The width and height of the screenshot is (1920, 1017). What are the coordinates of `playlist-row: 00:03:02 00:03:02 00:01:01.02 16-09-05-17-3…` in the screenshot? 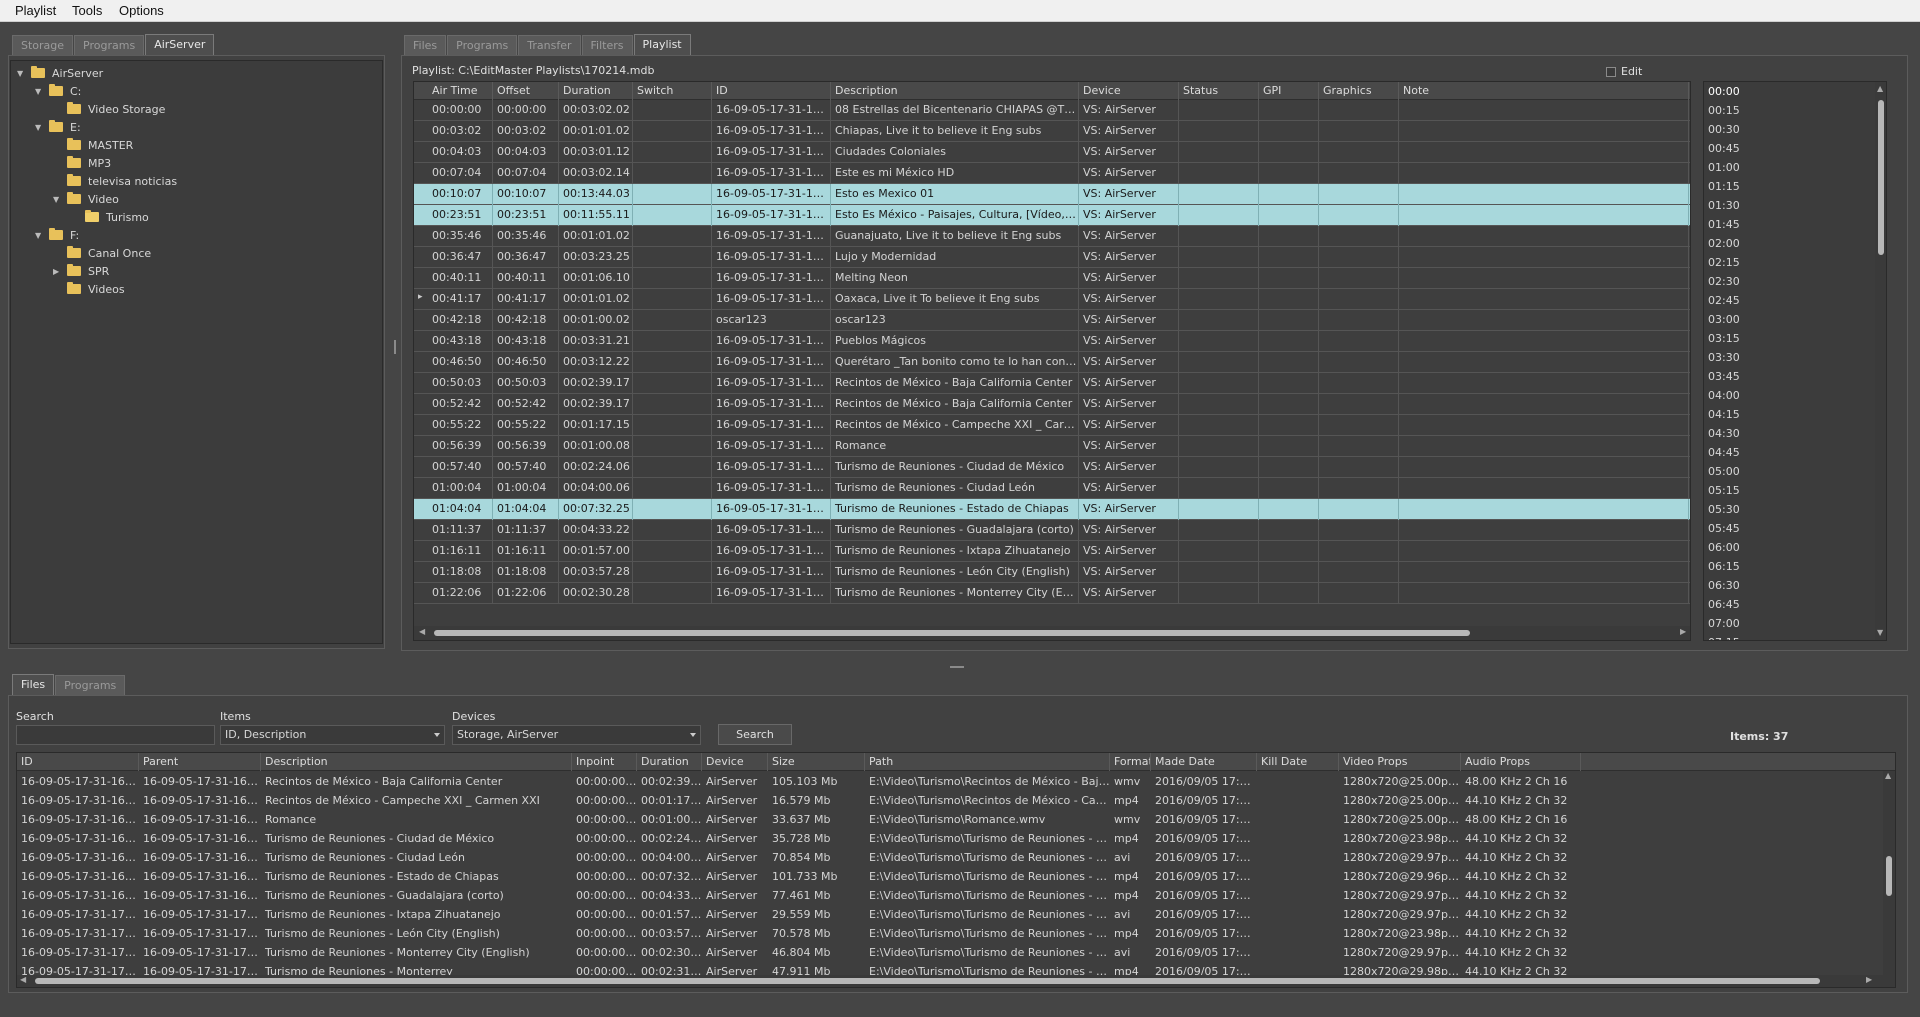 It's located at (1052, 131).